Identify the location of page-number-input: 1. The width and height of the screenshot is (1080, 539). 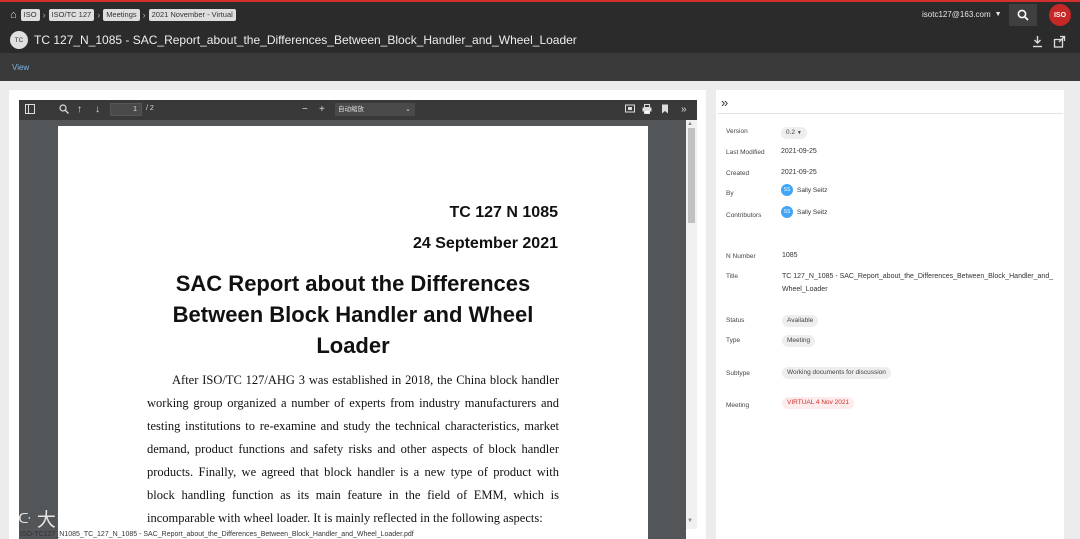
(126, 109).